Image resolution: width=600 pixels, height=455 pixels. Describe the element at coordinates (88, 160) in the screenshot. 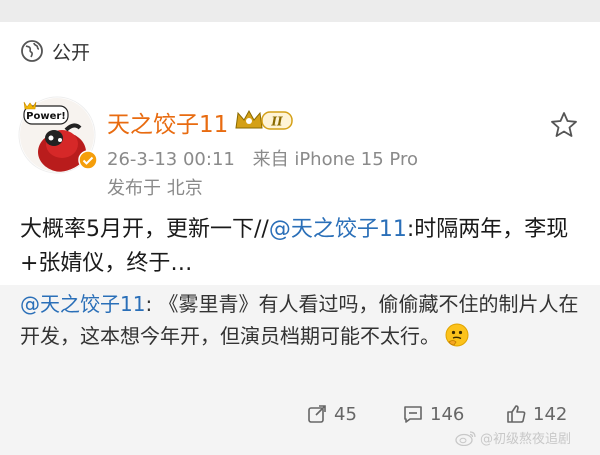

I see `verified-badge-icon` at that location.